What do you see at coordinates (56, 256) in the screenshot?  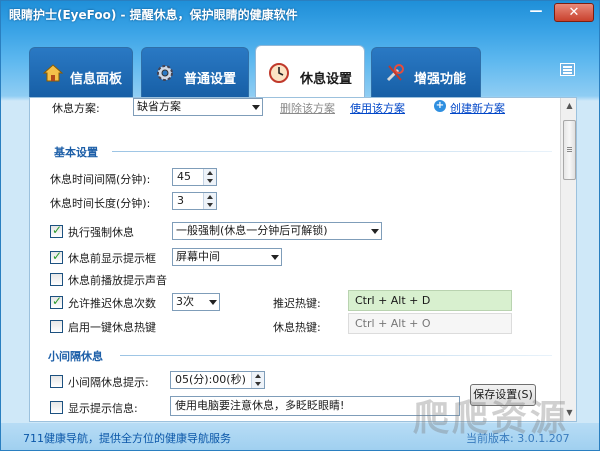 I see `prompt-box-checkbox` at bounding box center [56, 256].